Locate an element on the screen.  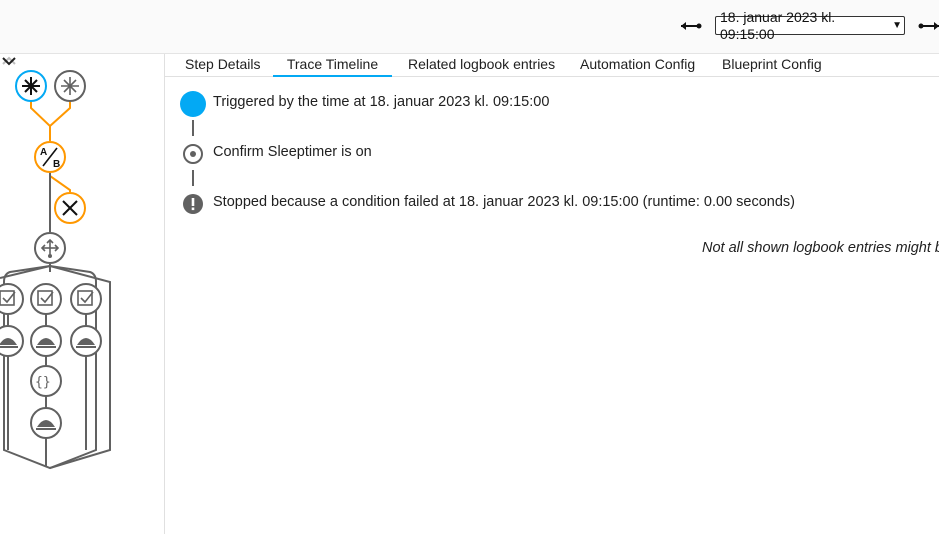
top-toolbar: 18. januar 2023 kl. 09:15:00 ▼ is located at coordinates (469, 27).